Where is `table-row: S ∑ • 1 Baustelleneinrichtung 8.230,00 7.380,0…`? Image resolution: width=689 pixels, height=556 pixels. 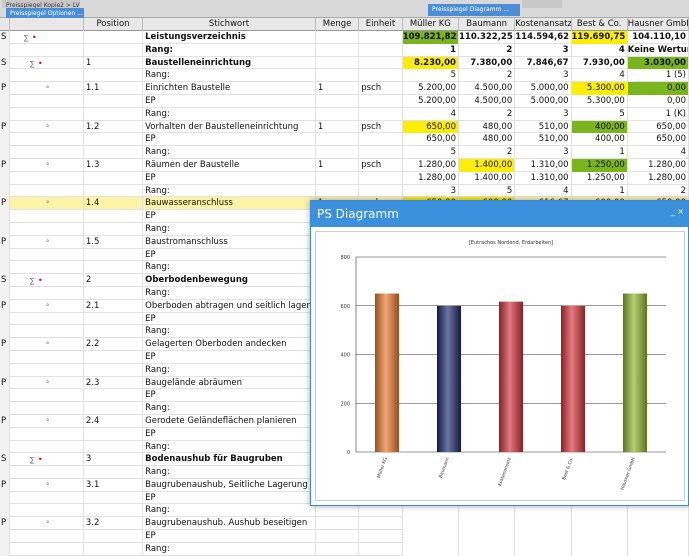
table-row: S ∑ • 1 Baustelleneinrichtung 8.230,00 7.380,0… is located at coordinates (344, 63).